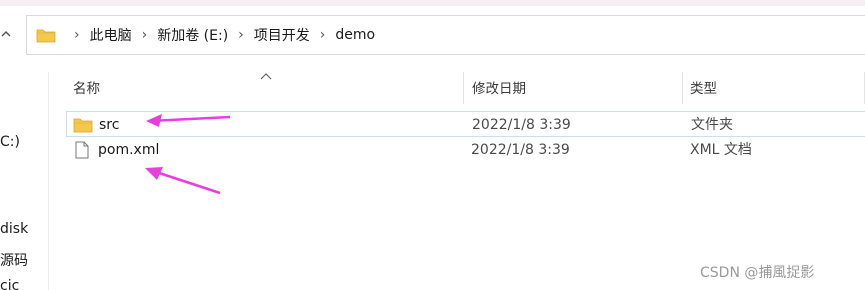  Describe the element at coordinates (109, 125) in the screenshot. I see `file-name: src` at that location.